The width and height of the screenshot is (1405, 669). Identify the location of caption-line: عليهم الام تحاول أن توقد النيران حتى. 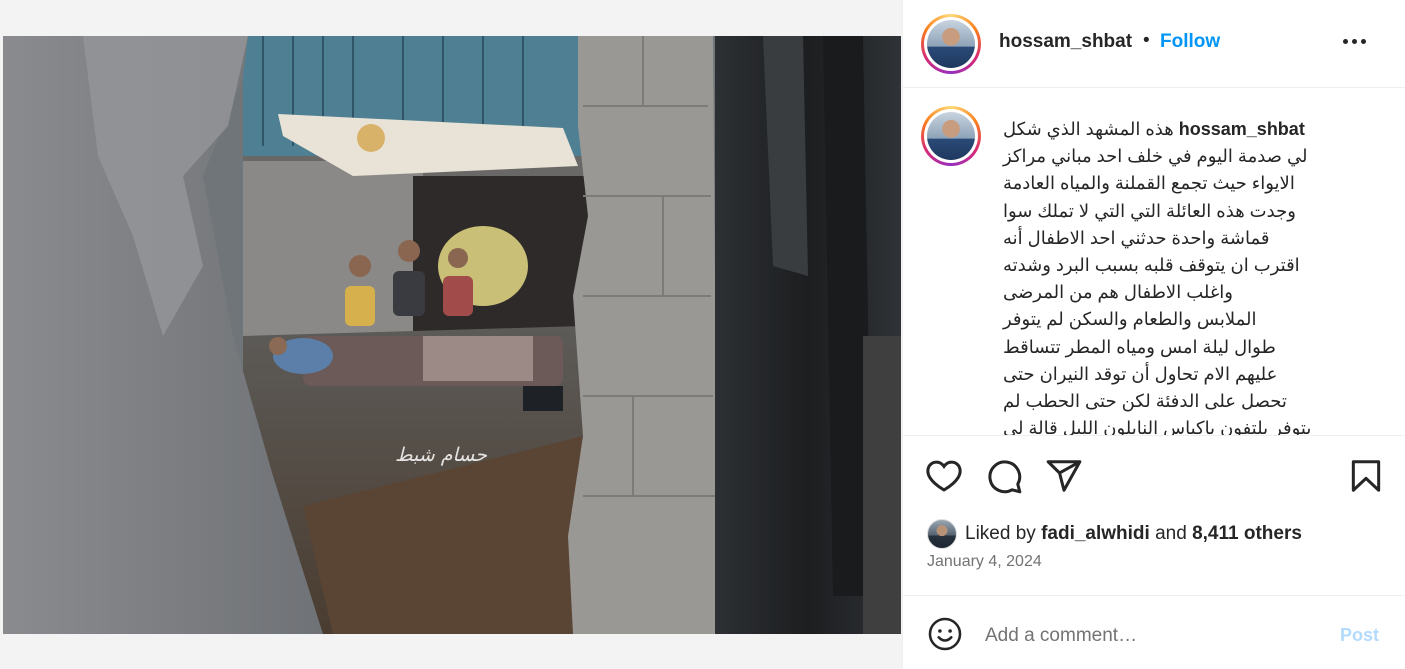
(1140, 373).